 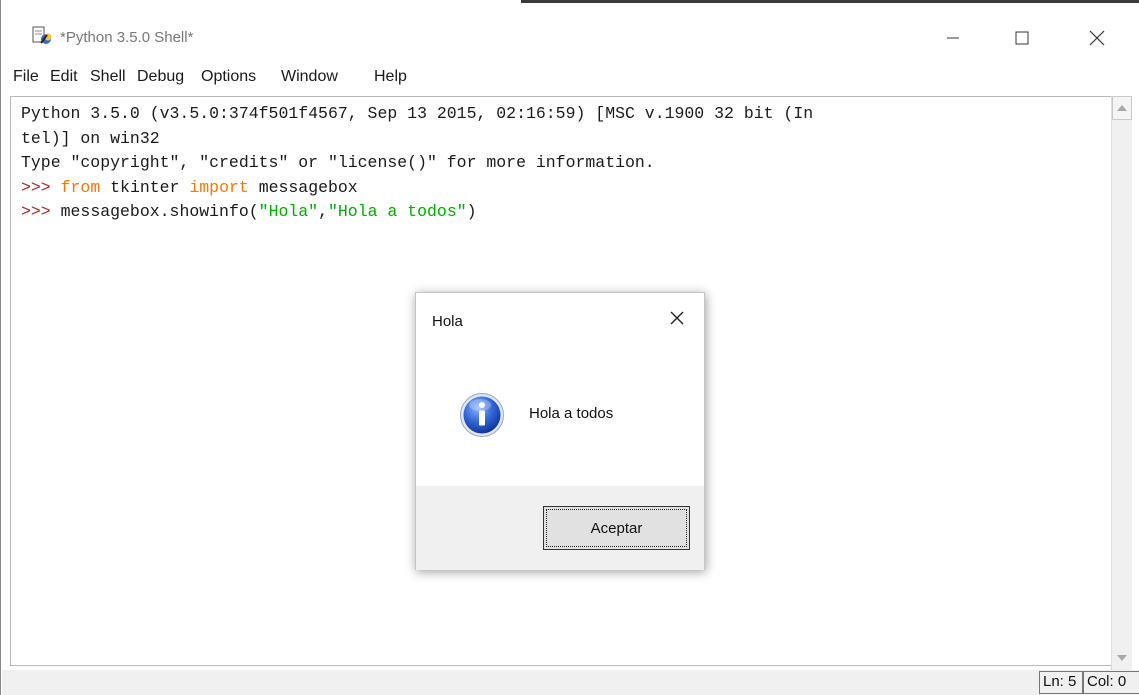 I want to click on menu-file: File, so click(x=26, y=77).